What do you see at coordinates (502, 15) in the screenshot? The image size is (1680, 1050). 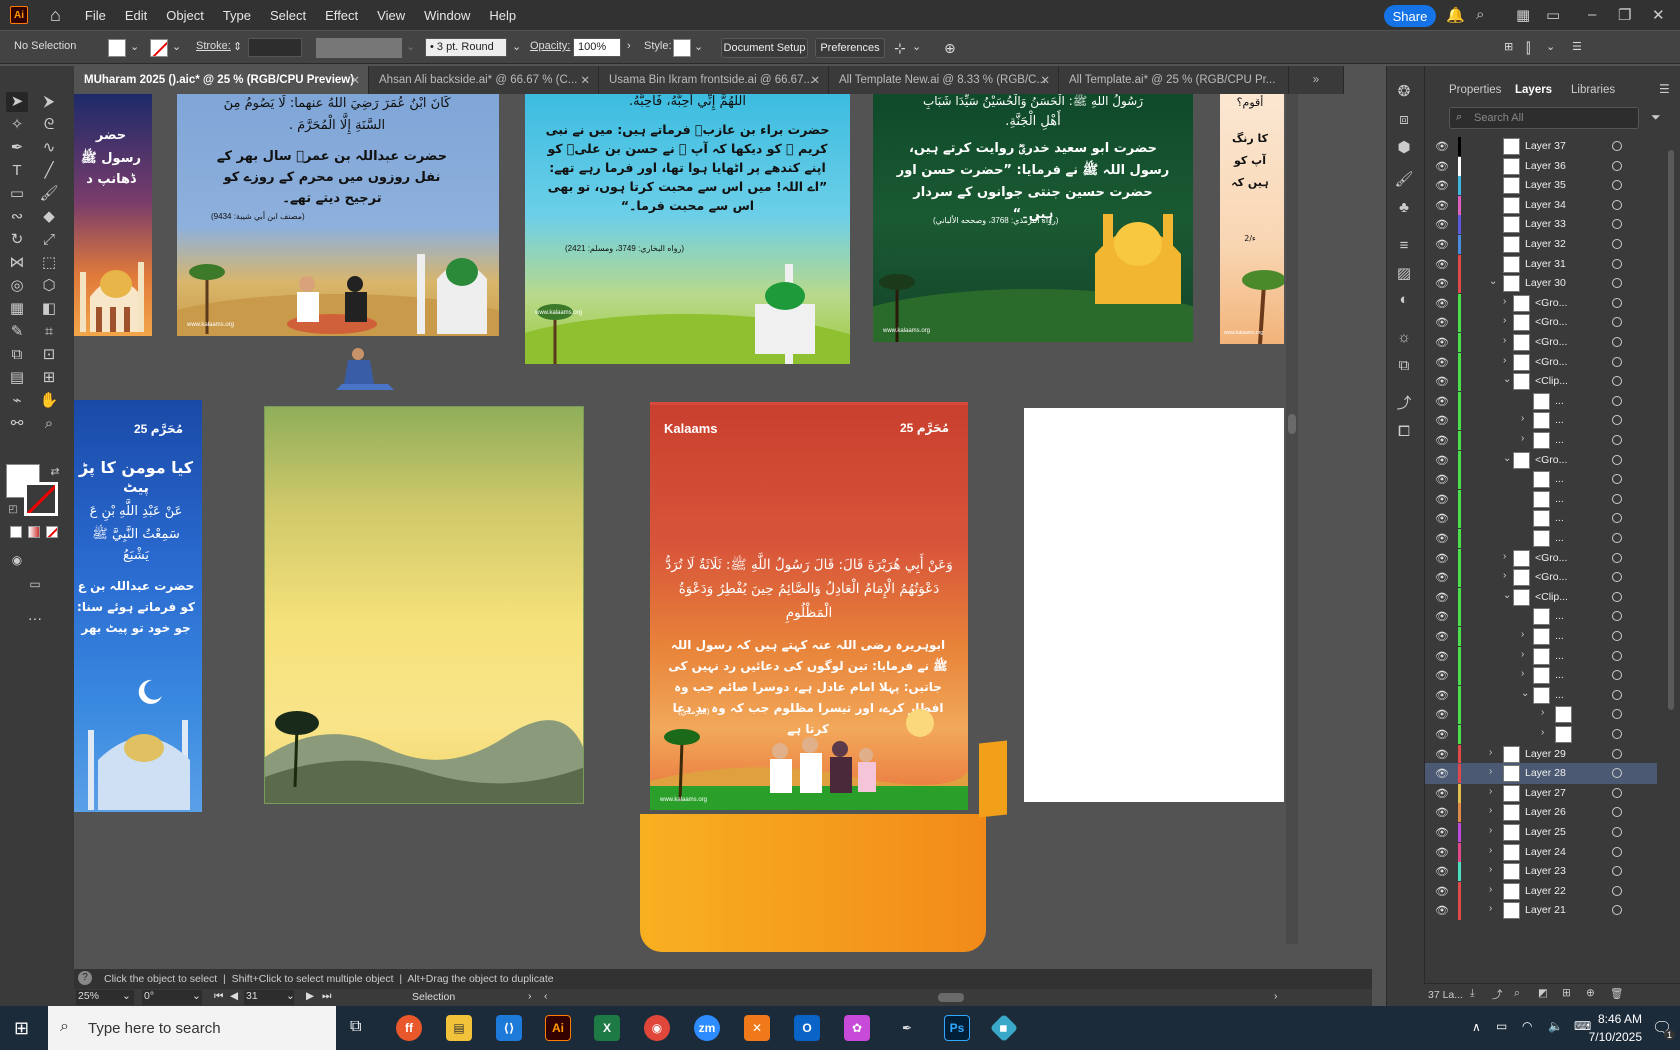 I see `menu-help: Help` at bounding box center [502, 15].